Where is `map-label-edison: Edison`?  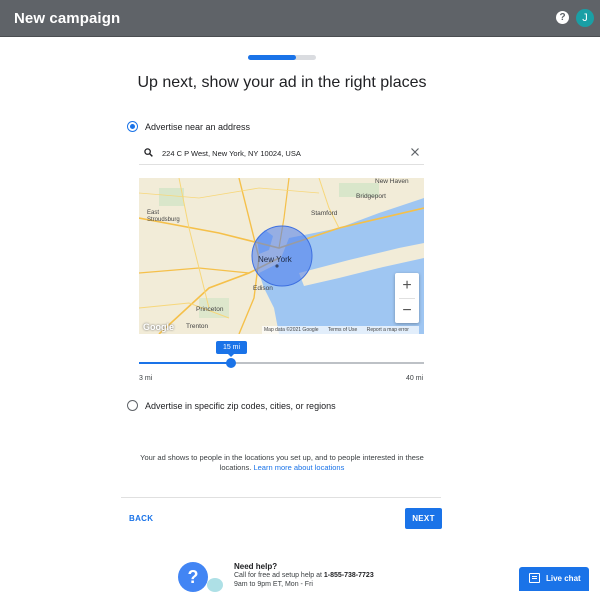 map-label-edison: Edison is located at coordinates (263, 288).